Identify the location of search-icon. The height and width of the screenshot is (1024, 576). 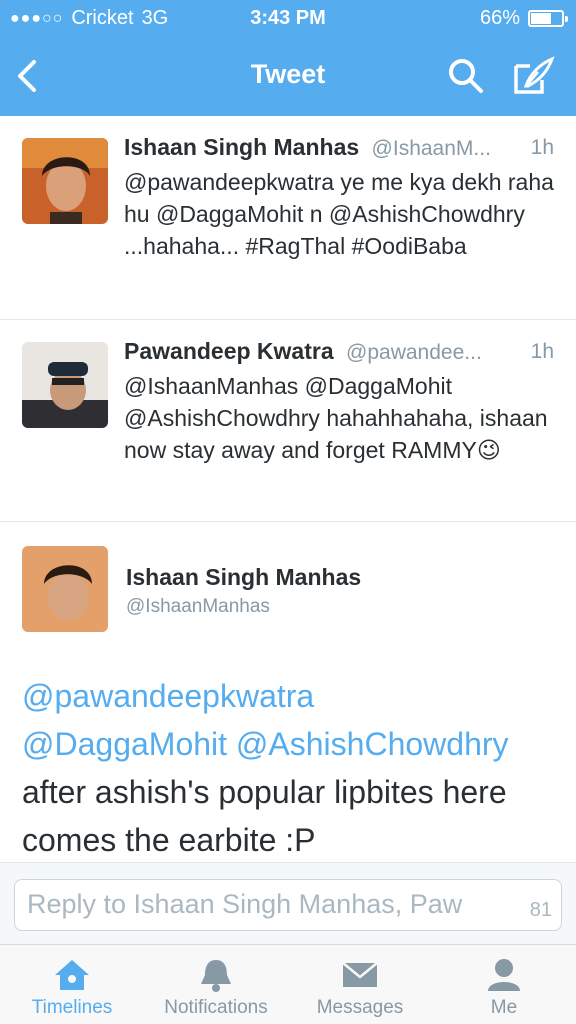
(466, 76).